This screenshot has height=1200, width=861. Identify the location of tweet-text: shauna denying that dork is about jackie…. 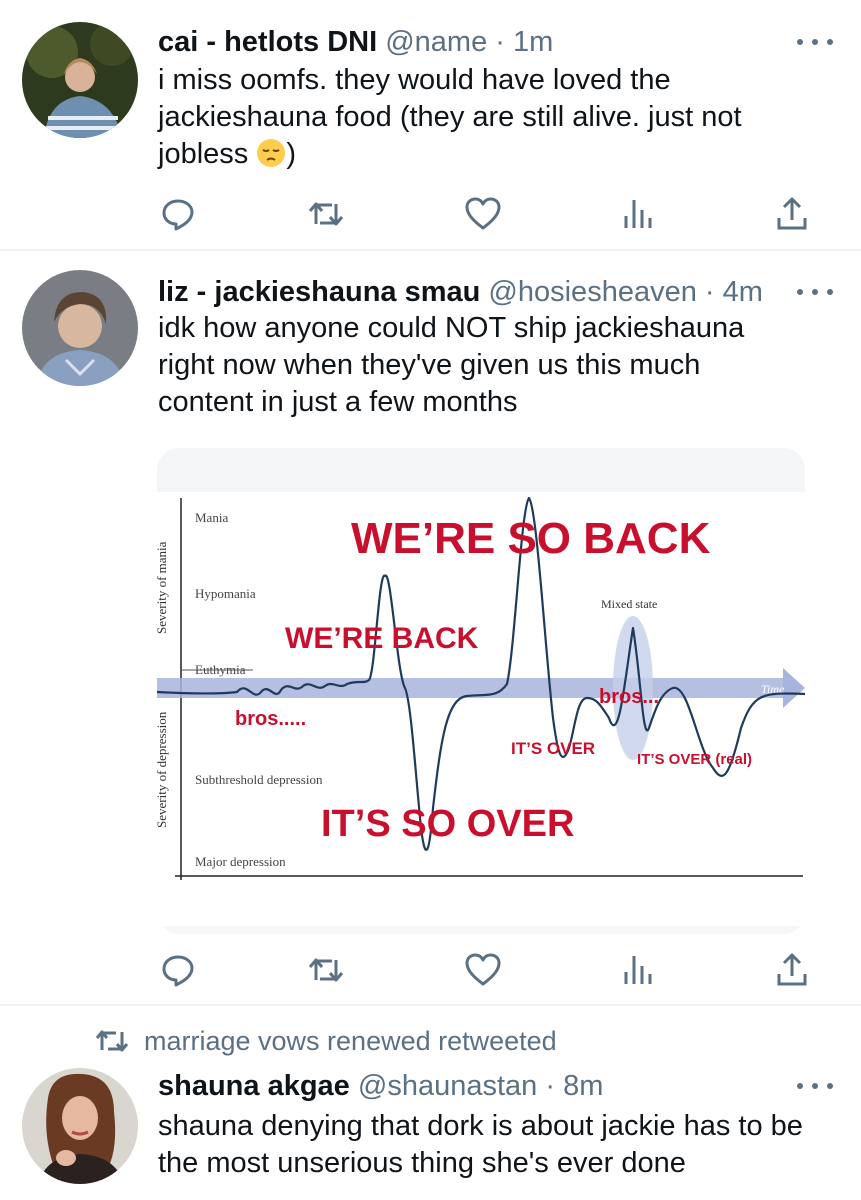
(480, 1144).